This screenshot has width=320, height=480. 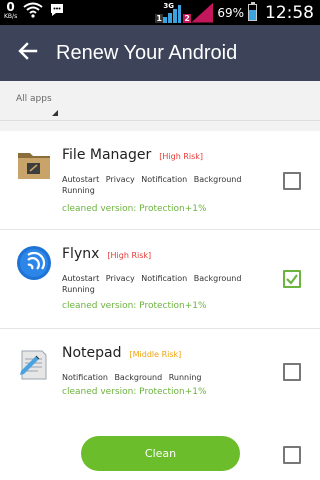 I want to click on signal-icon: 2, so click(x=198, y=12).